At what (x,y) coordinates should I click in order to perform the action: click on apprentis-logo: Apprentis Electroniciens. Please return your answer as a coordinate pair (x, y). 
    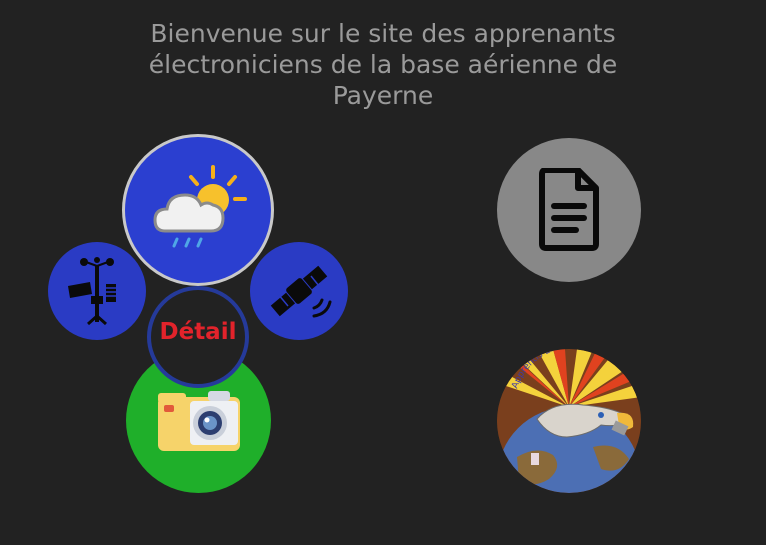
    Looking at the image, I should click on (569, 421).